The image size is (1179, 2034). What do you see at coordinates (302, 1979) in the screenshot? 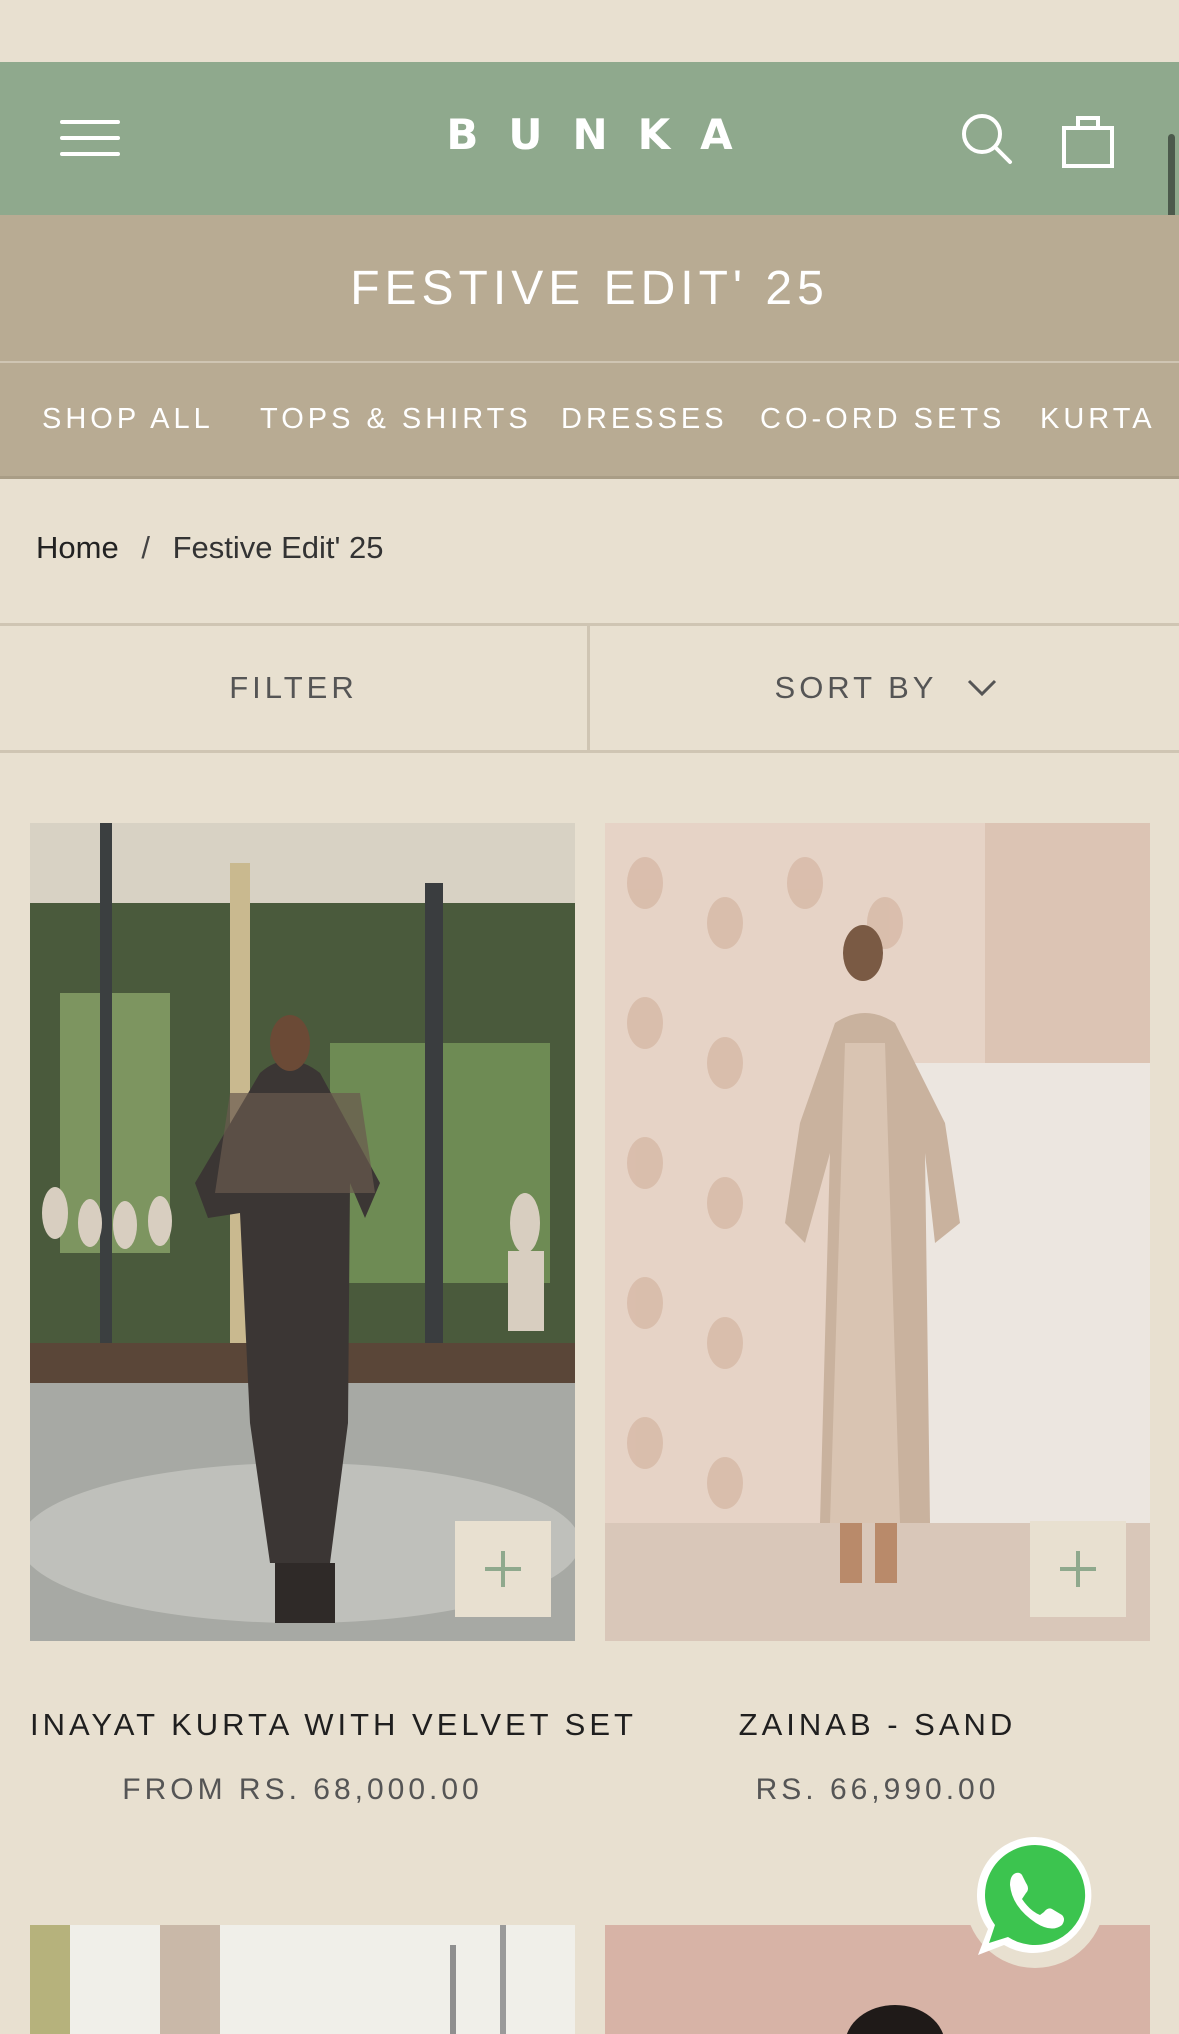
I see `product-image-partial` at bounding box center [302, 1979].